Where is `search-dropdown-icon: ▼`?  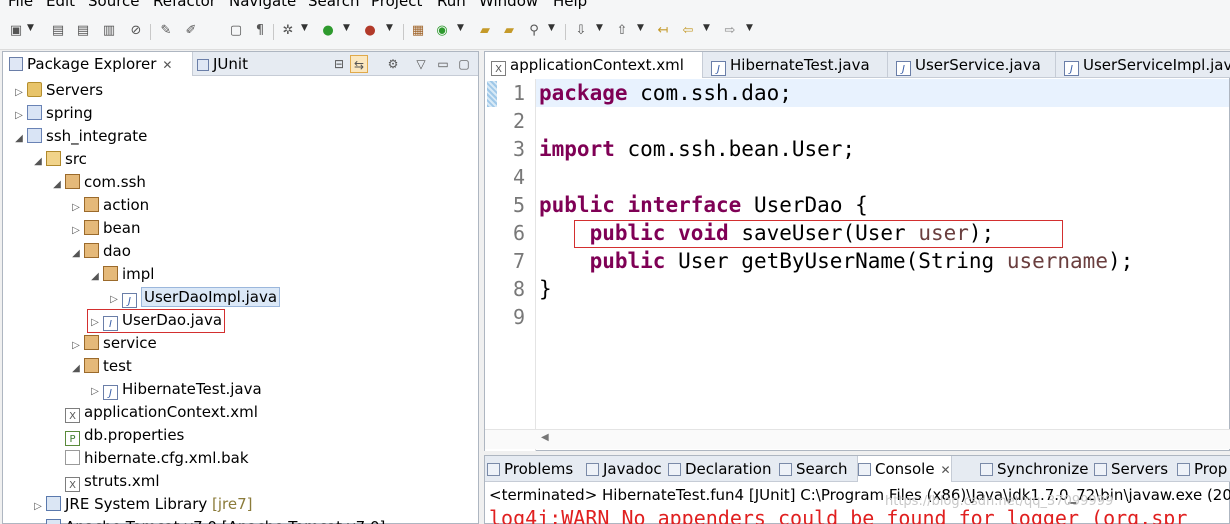 search-dropdown-icon: ▼ is located at coordinates (551, 28).